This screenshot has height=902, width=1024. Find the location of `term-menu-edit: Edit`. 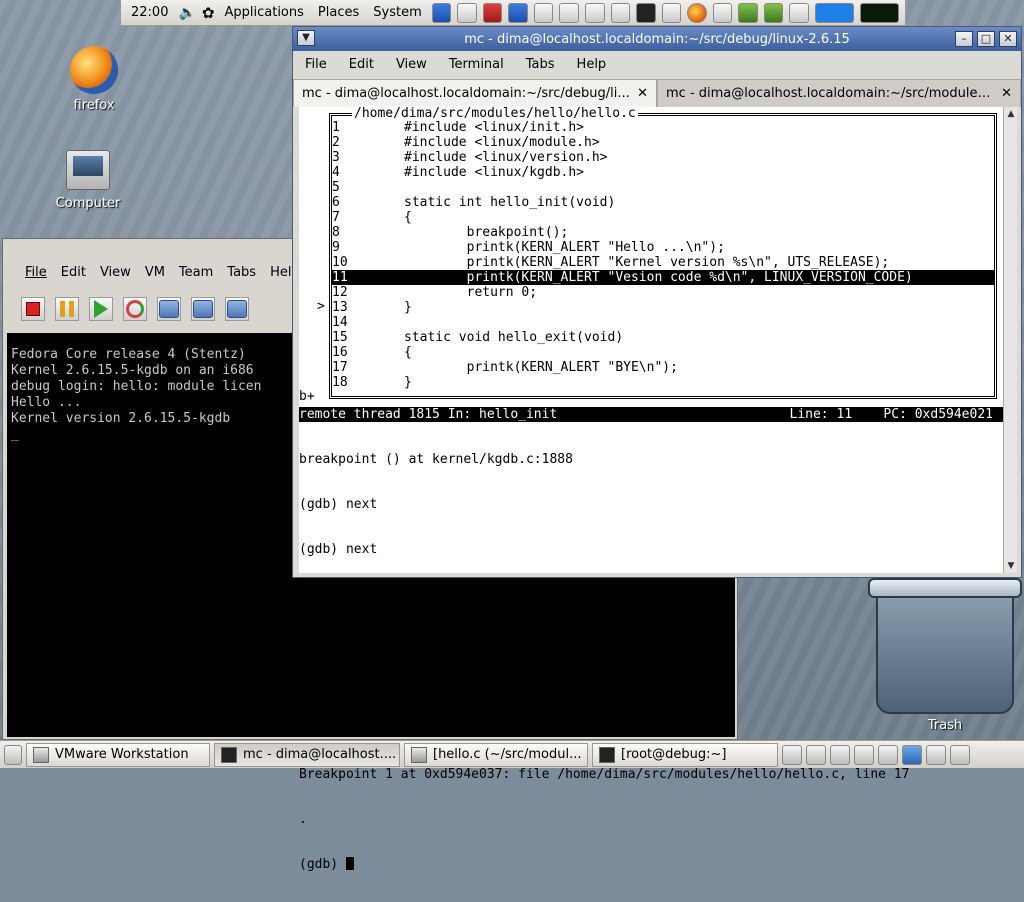

term-menu-edit: Edit is located at coordinates (361, 64).